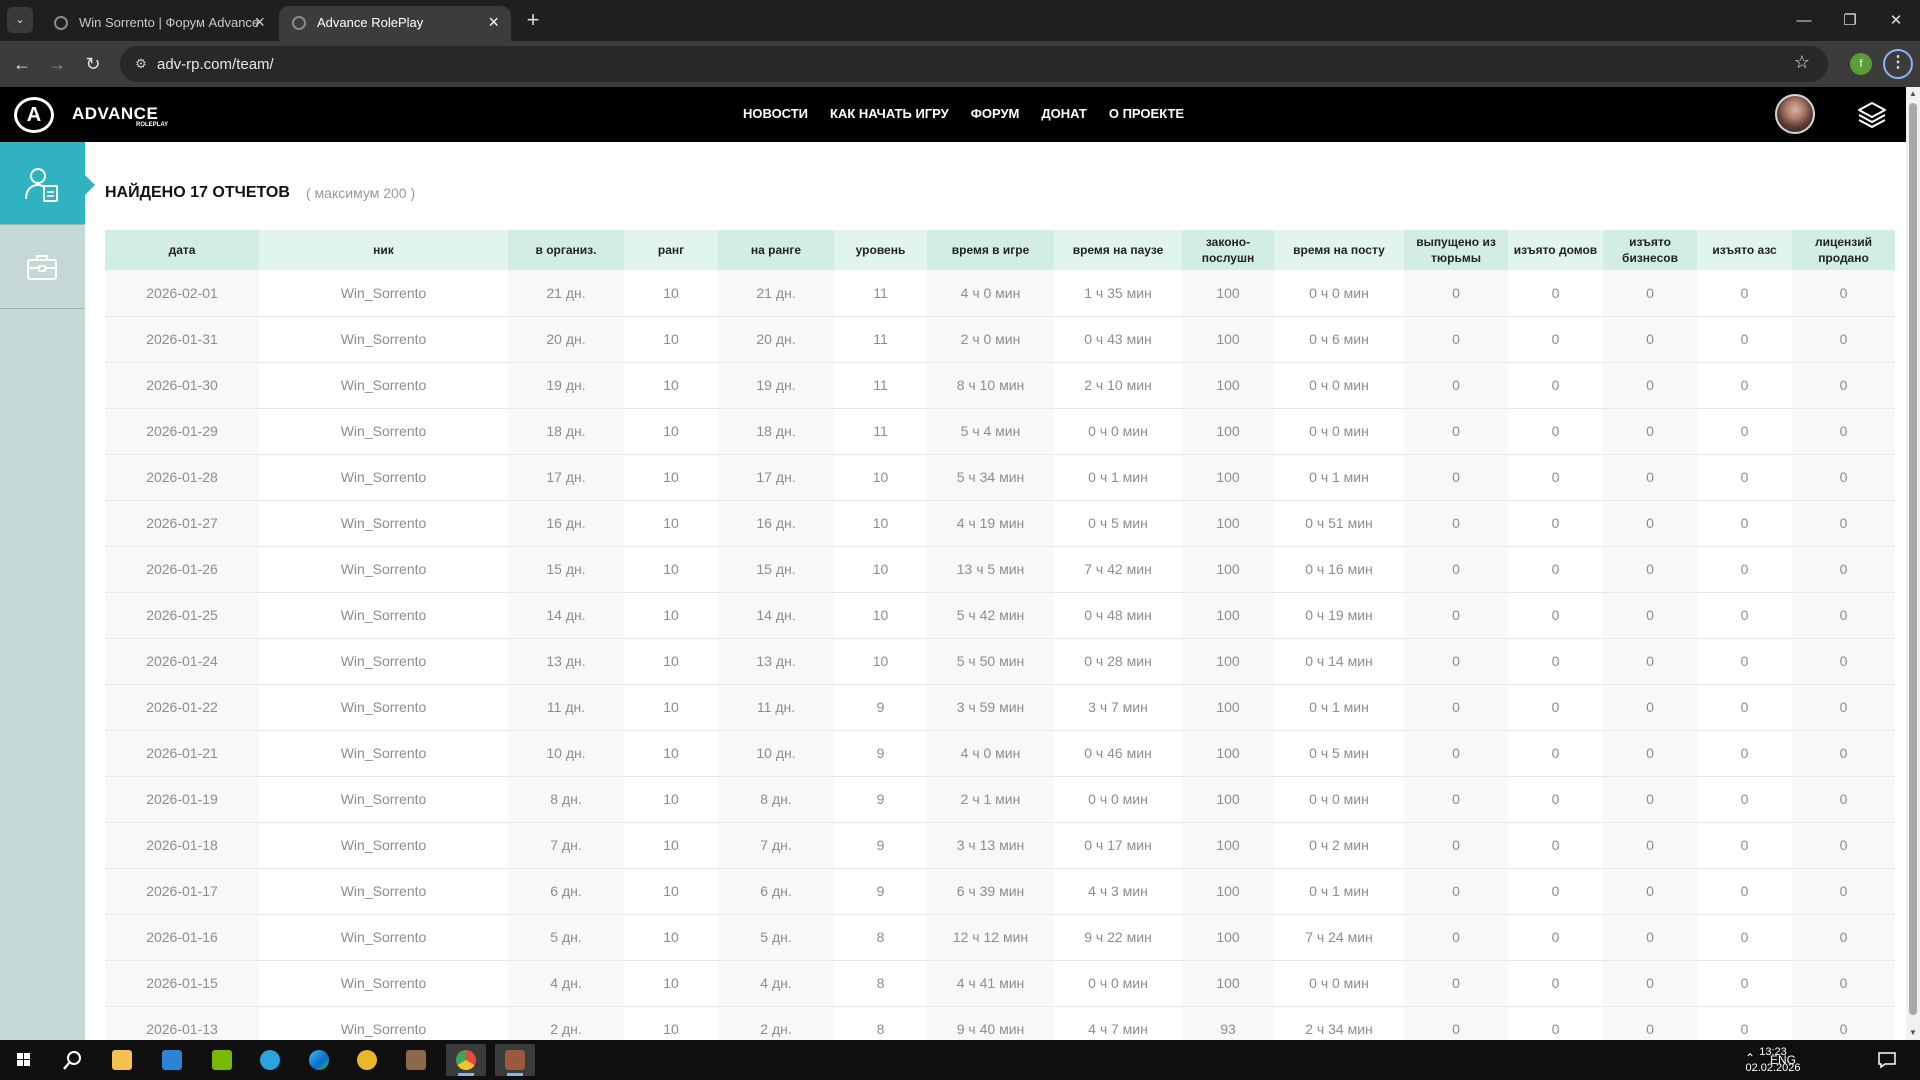 Image resolution: width=1920 pixels, height=1080 pixels. Describe the element at coordinates (566, 983) in the screenshot. I see `table-cell: 4 дн.` at that location.